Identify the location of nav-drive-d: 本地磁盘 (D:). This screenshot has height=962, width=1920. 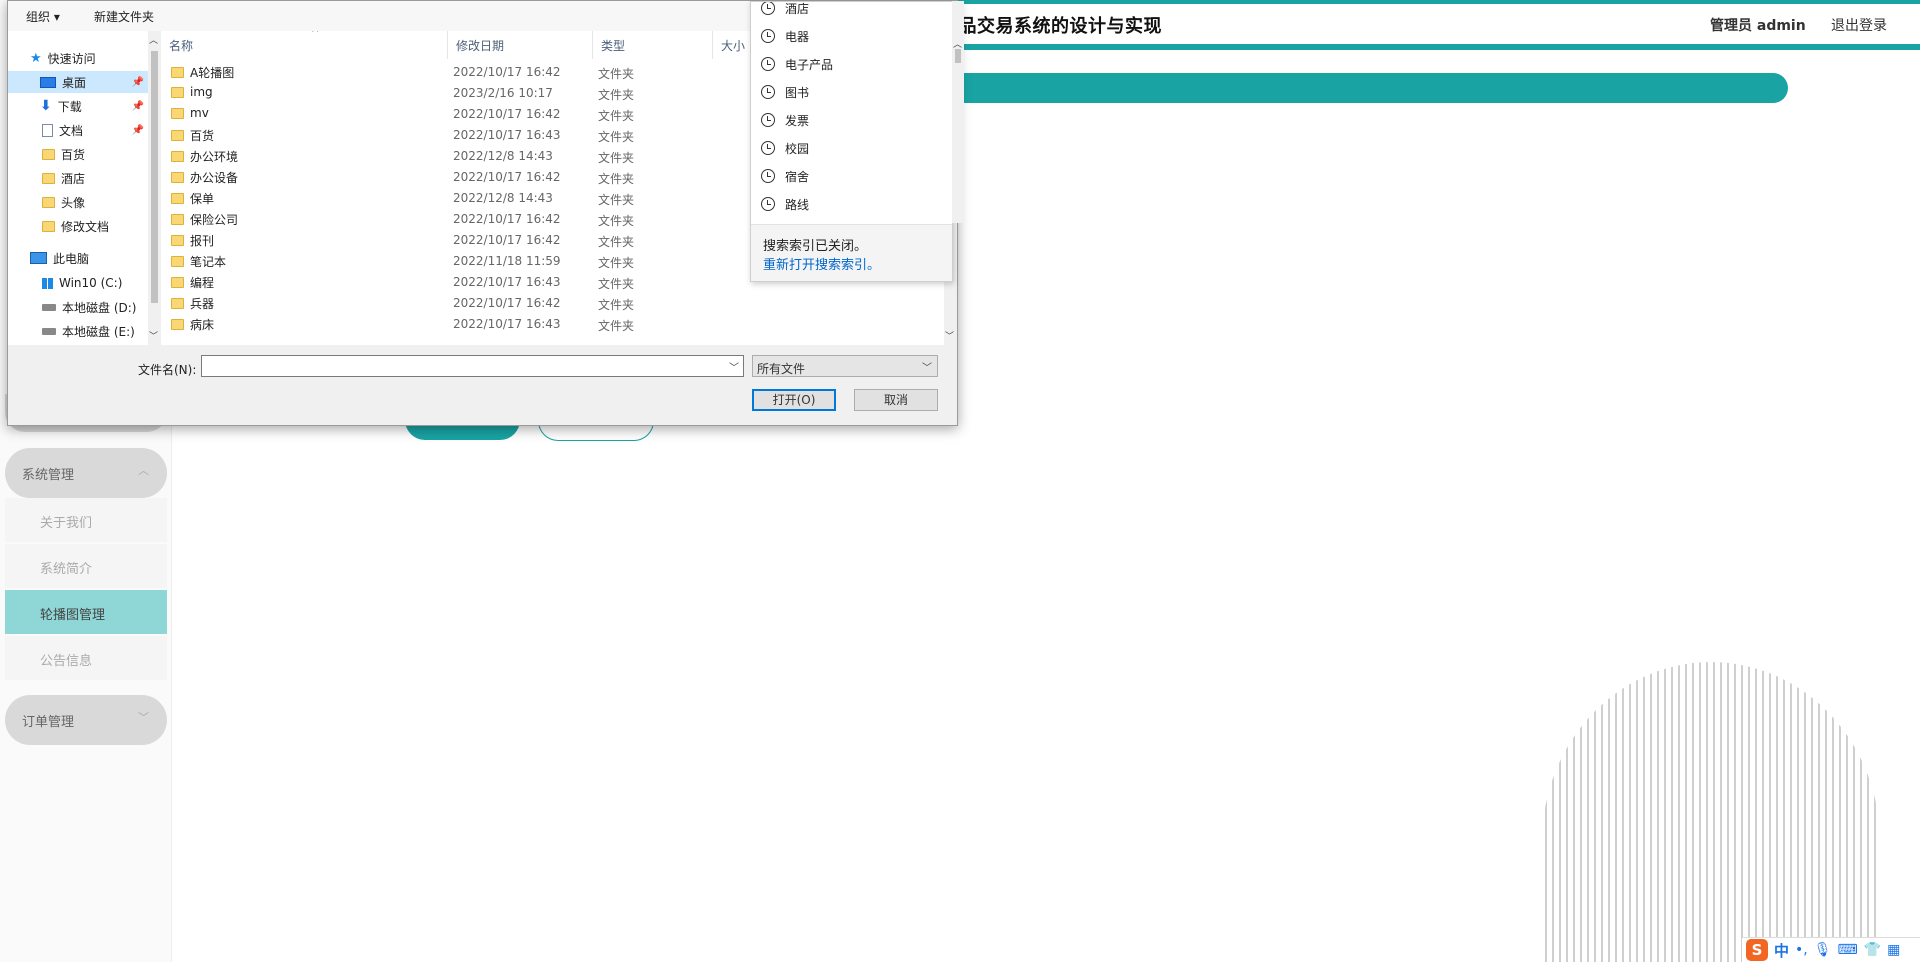
(89, 307).